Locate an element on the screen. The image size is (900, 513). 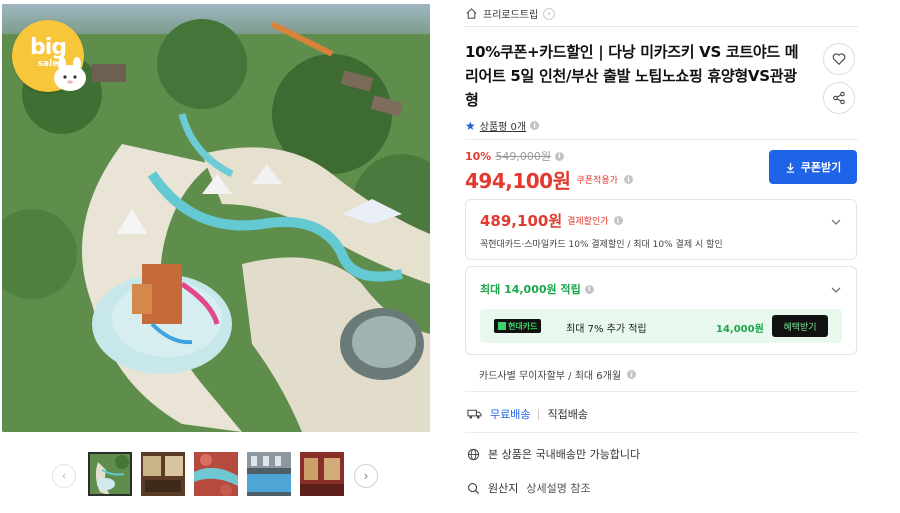
card-badge-text: 현대카드 is located at coordinates (523, 326).